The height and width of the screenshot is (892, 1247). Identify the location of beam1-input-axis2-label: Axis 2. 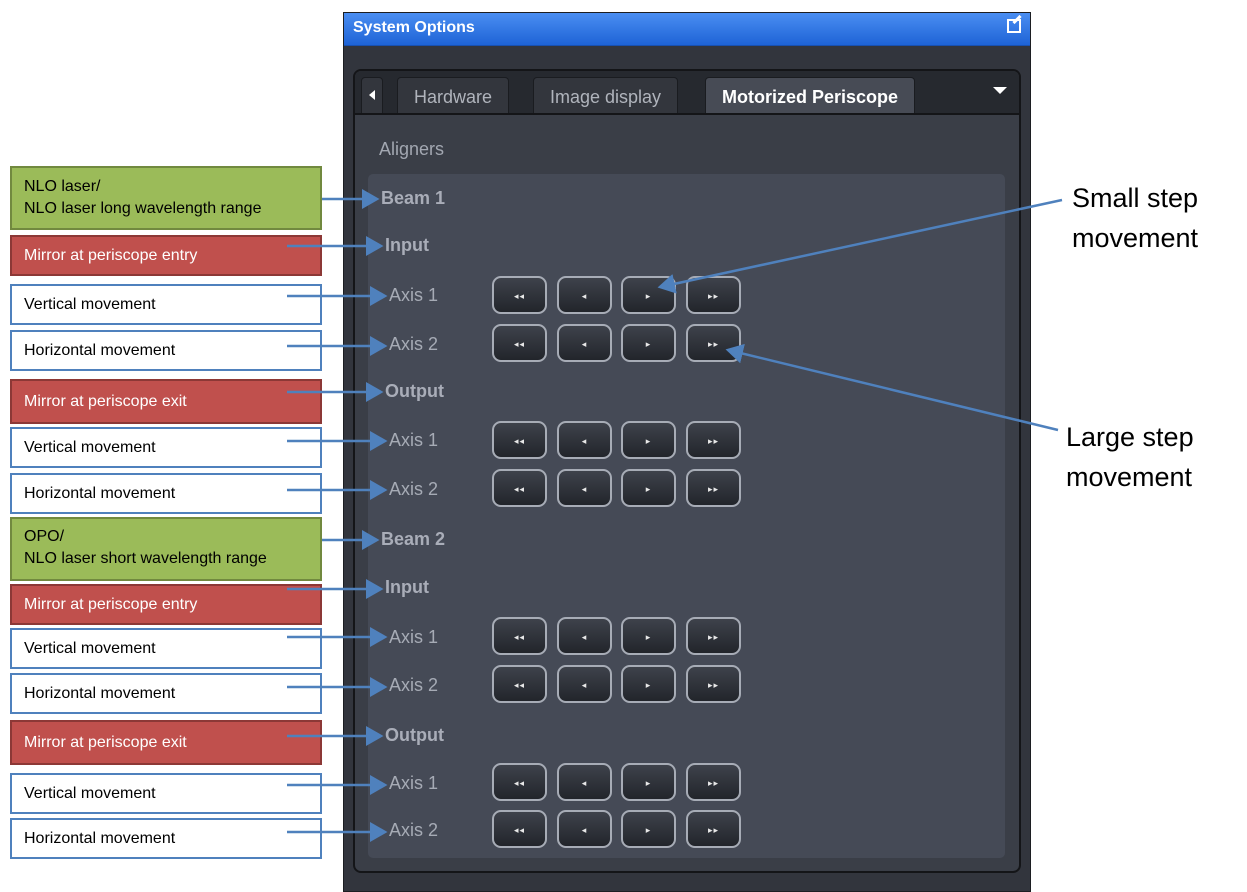
(414, 344).